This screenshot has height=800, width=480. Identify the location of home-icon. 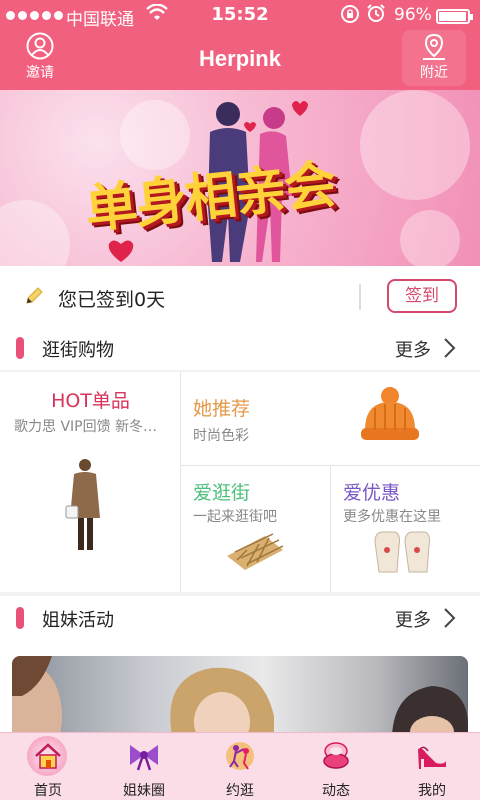
(48, 756).